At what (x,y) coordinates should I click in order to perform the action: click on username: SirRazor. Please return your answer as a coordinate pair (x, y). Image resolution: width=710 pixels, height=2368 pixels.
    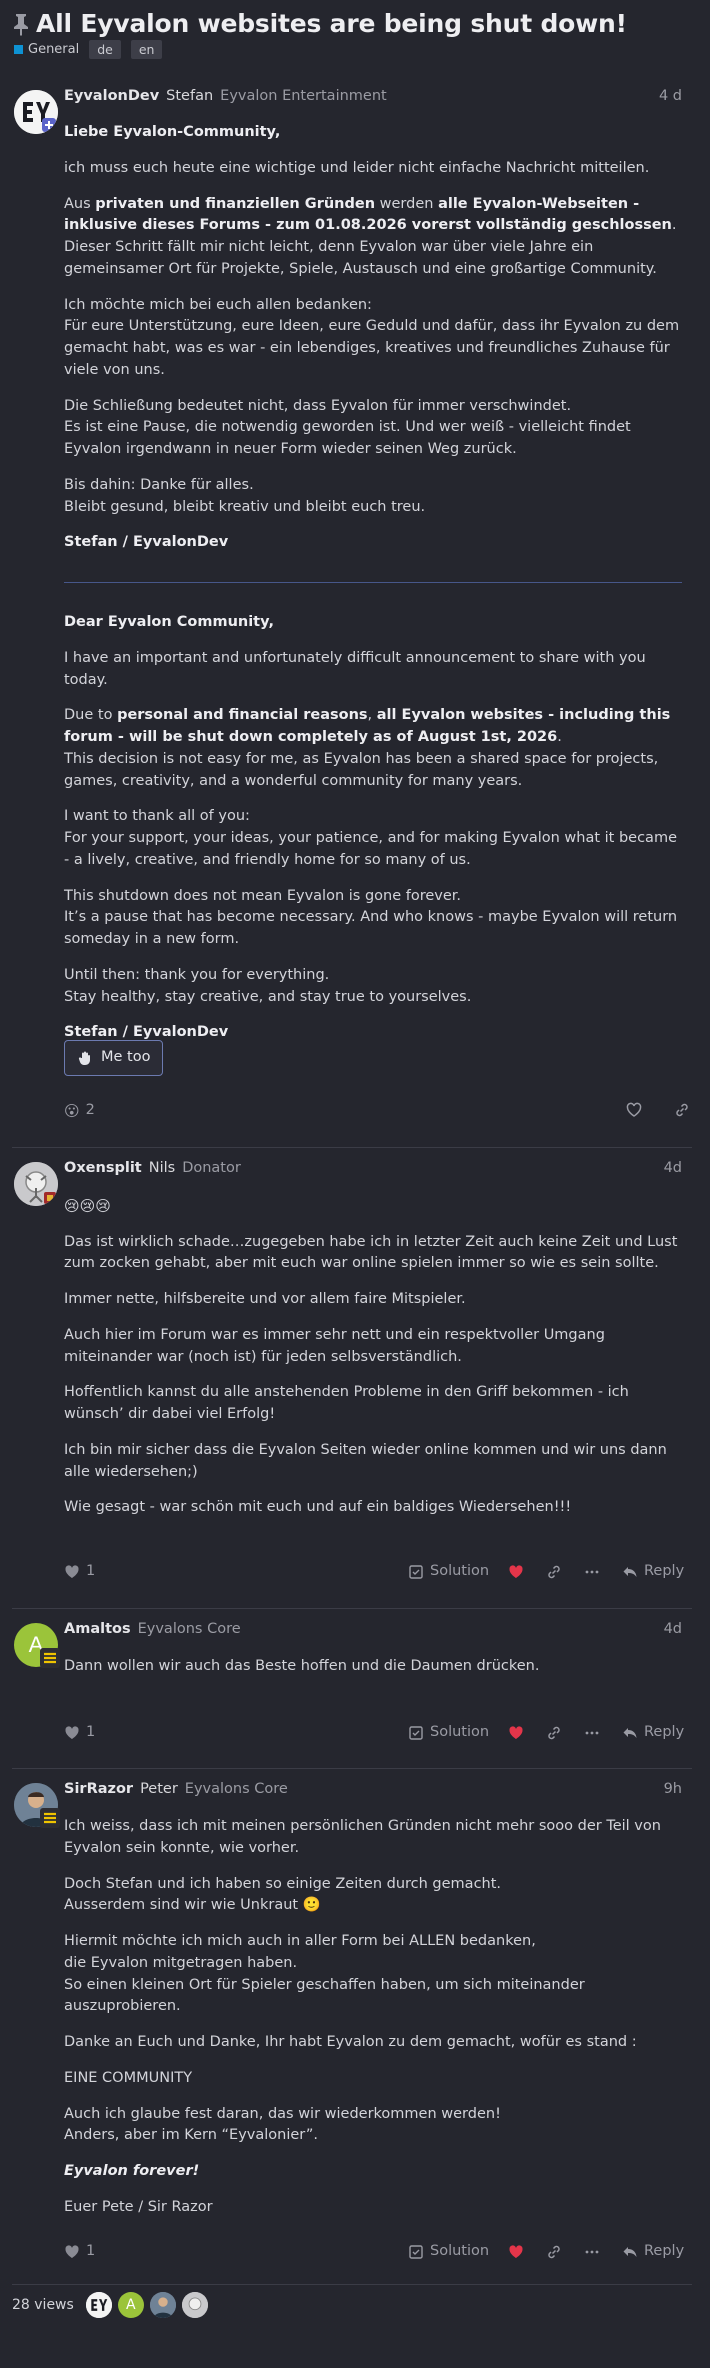
    Looking at the image, I should click on (98, 1790).